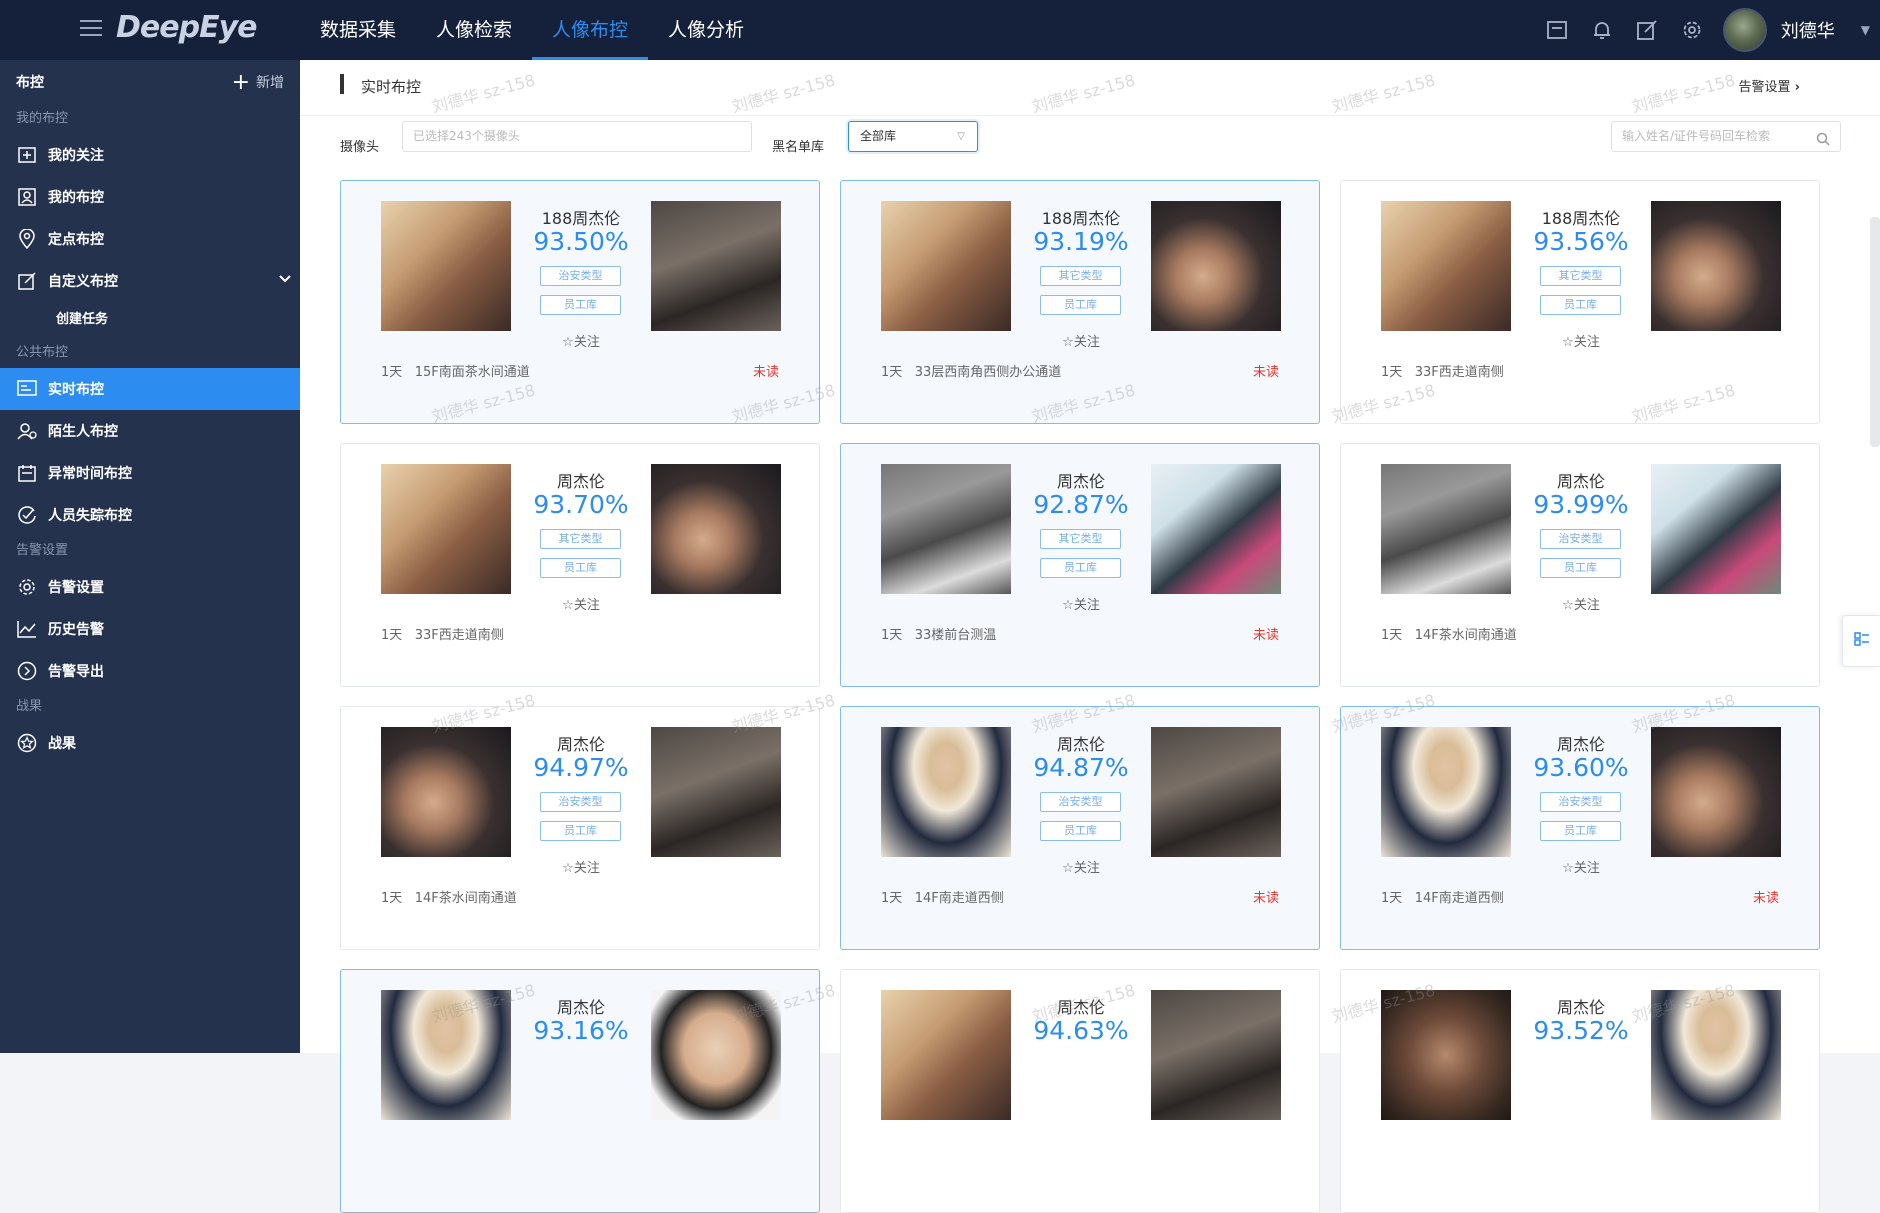 The width and height of the screenshot is (1880, 1213). Describe the element at coordinates (150, 197) in the screenshot. I see `sidebar-item-my-control: 我的布控` at that location.